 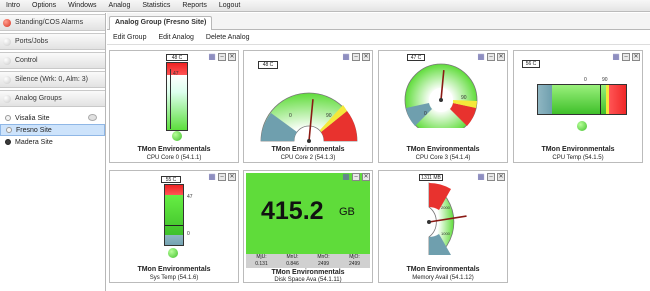 I want to click on speech-bubble-icon, so click(x=92, y=117).